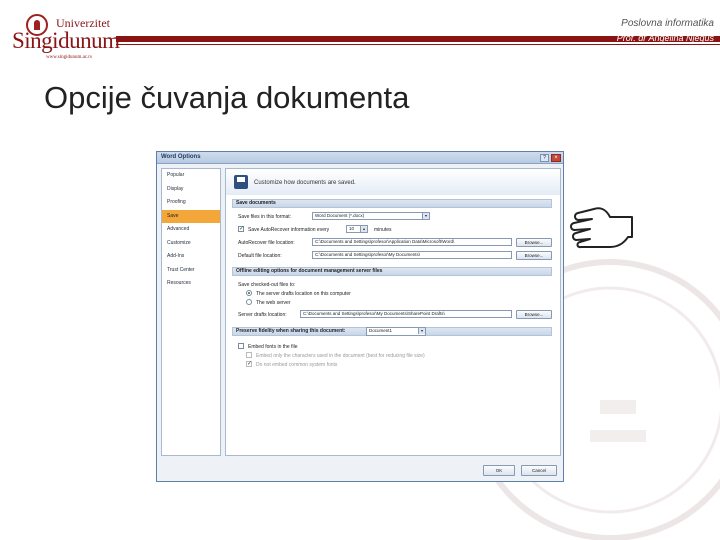  Describe the element at coordinates (396, 331) in the screenshot. I see `fidelity-document-select: Document1 ▾` at that location.